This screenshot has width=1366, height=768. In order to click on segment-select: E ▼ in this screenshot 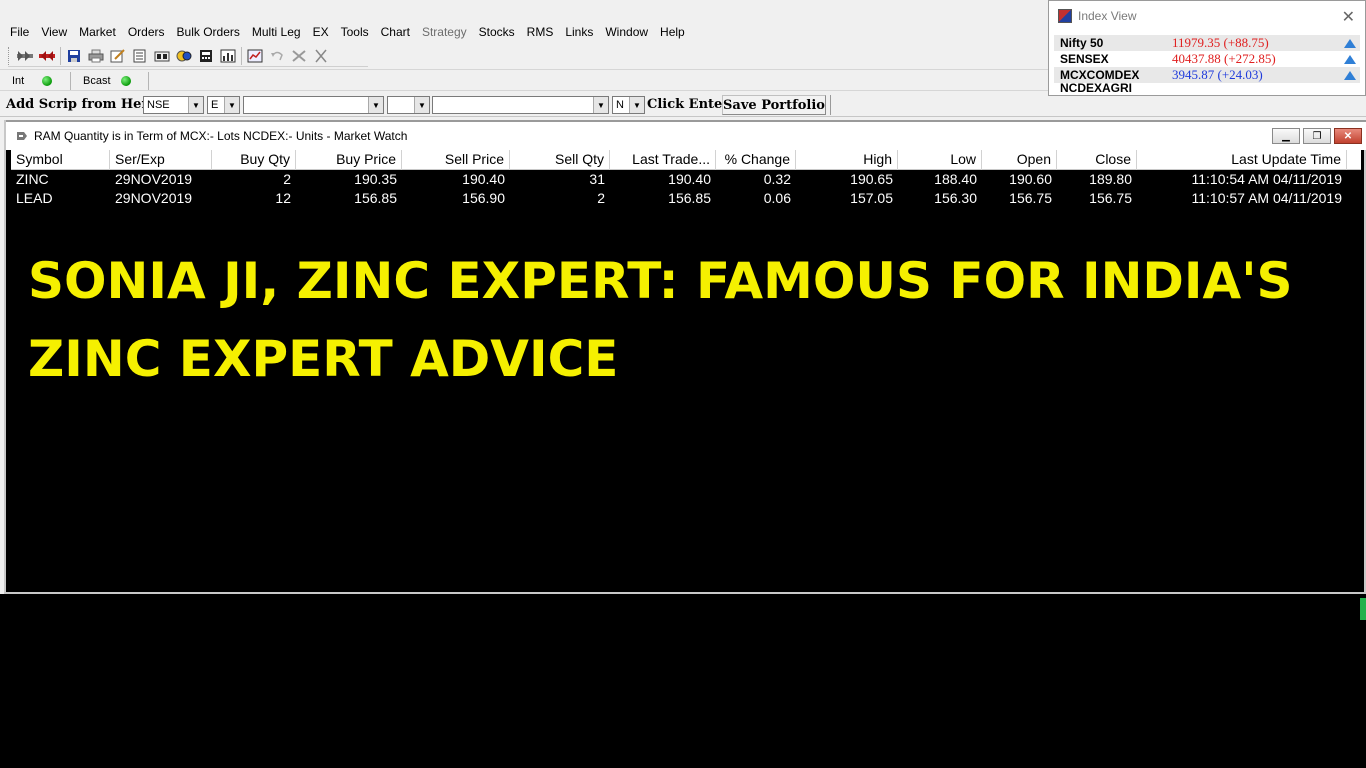, I will do `click(223, 105)`.